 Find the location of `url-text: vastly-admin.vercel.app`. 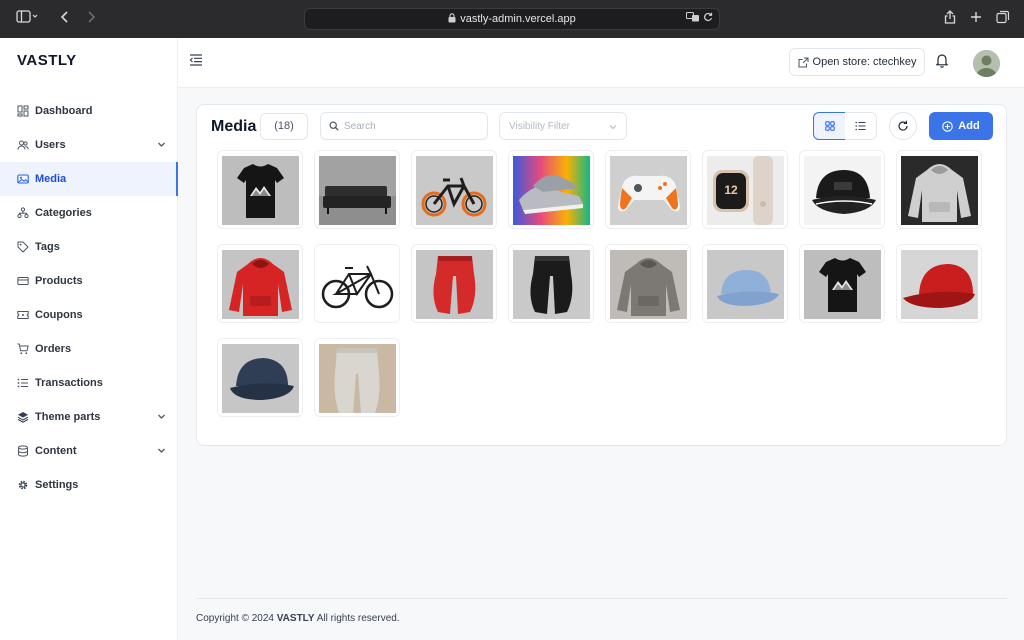

url-text: vastly-admin.vercel.app is located at coordinates (518, 19).